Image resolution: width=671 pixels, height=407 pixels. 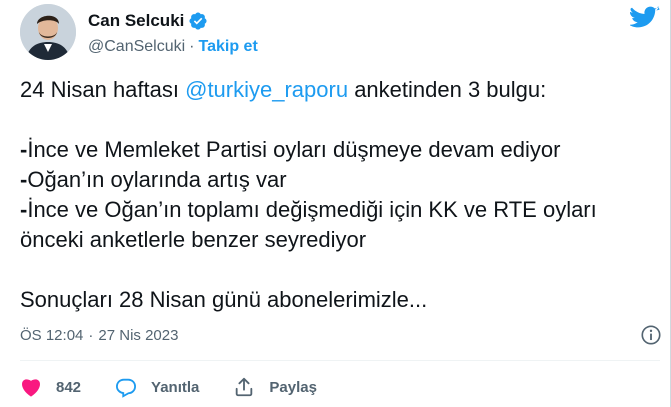 I want to click on tweet-bullet-3-cont: önceki anketlerle benzer seyrediyor, so click(x=193, y=239).